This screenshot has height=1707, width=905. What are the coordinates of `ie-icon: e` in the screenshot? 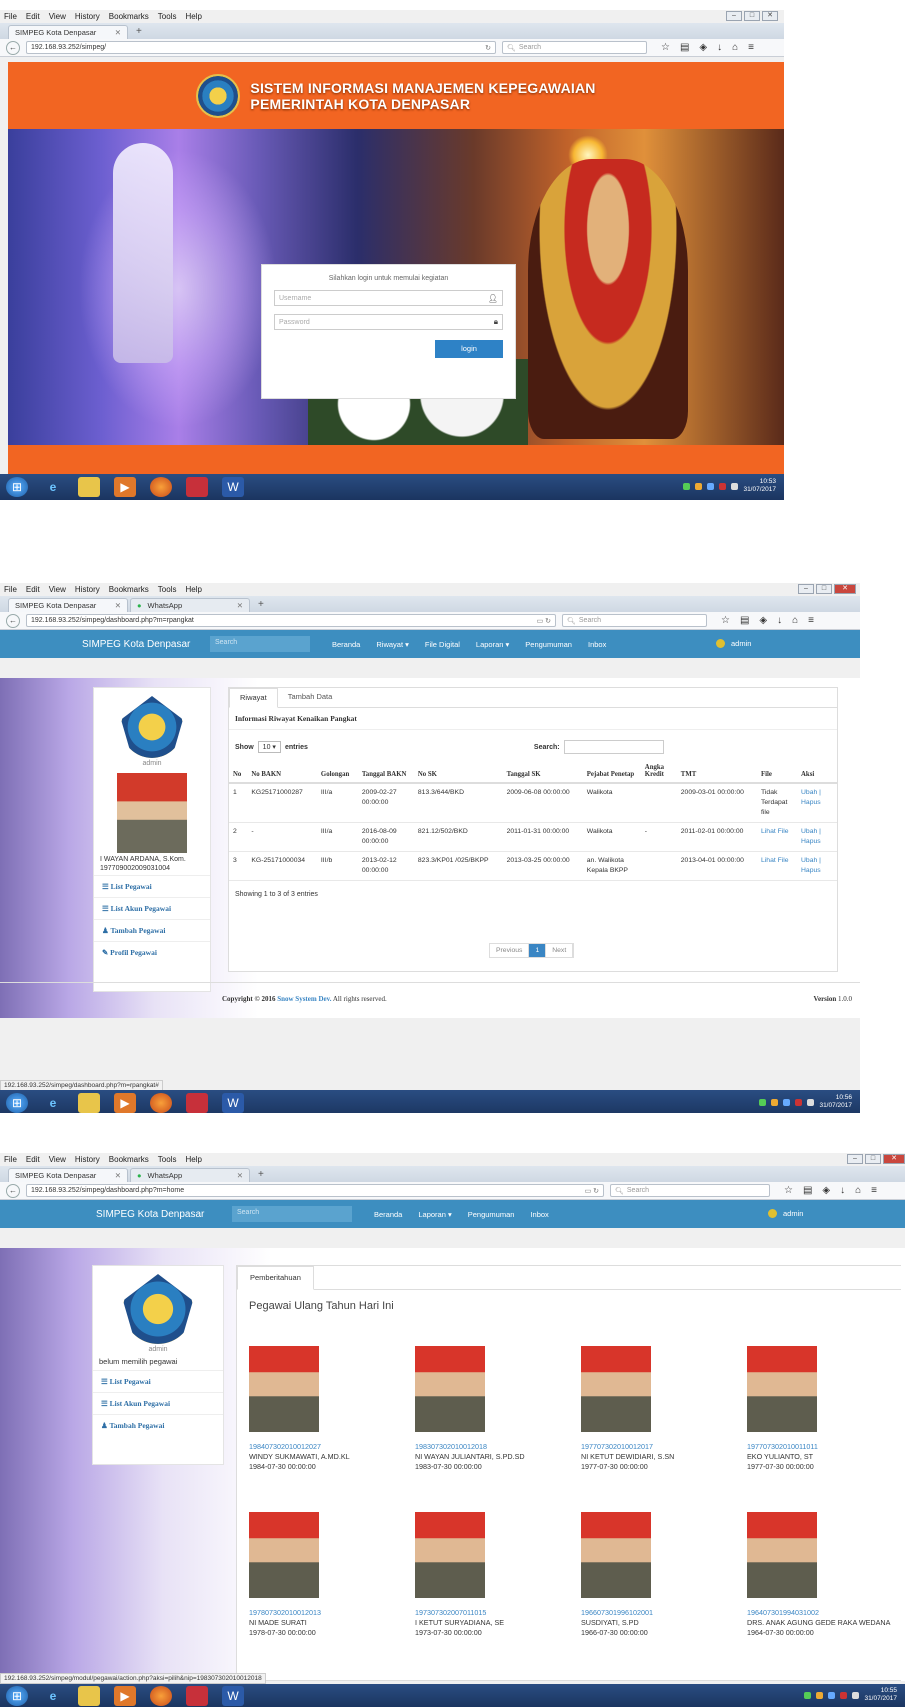 It's located at (53, 487).